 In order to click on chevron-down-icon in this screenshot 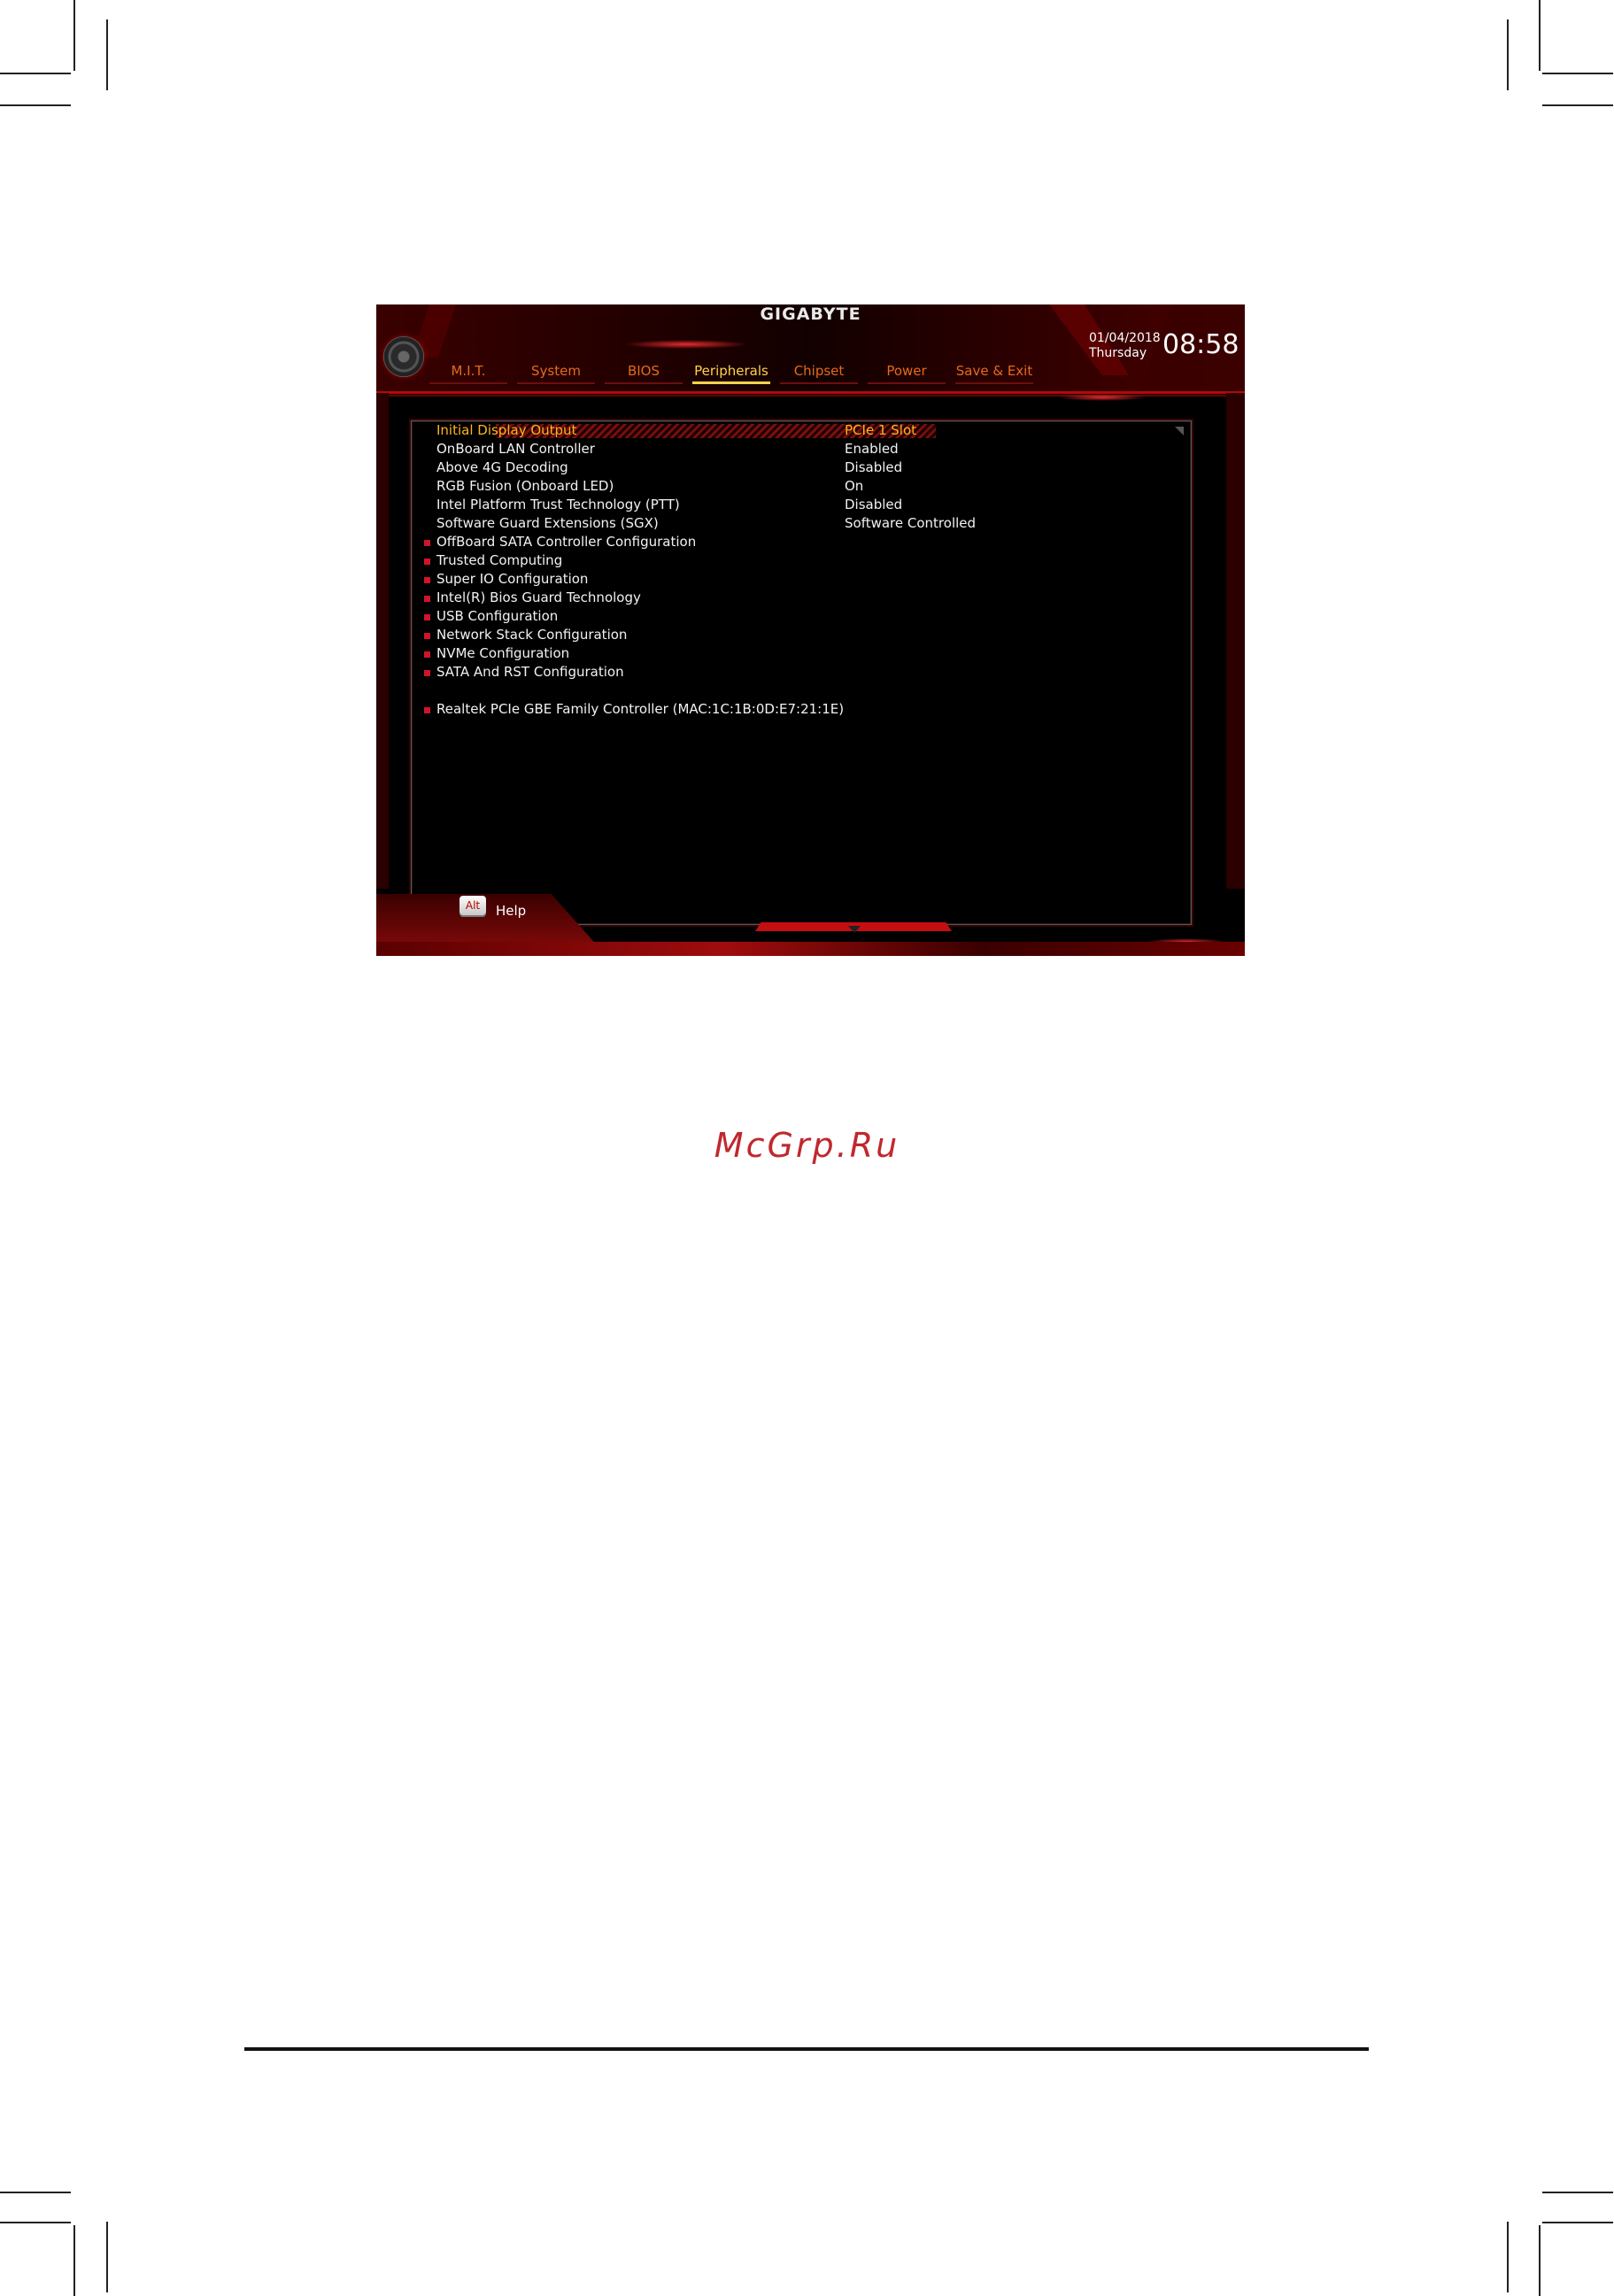, I will do `click(854, 929)`.